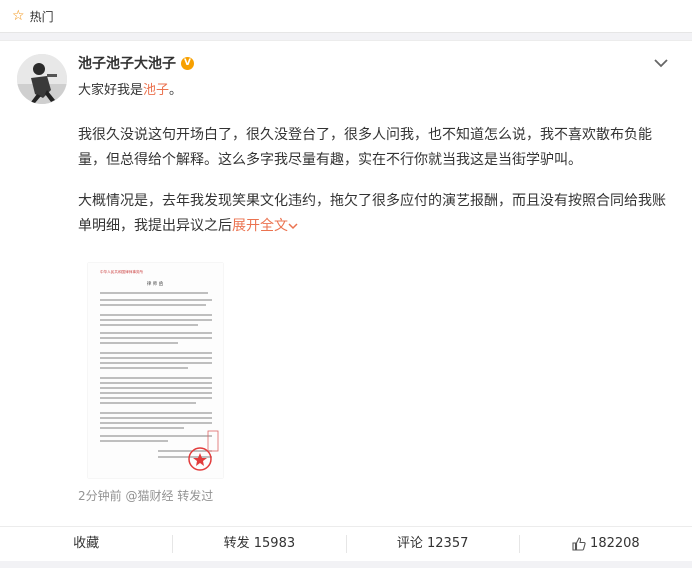 This screenshot has height=568, width=692. I want to click on username: 池子池子大池子 V, so click(136, 63).